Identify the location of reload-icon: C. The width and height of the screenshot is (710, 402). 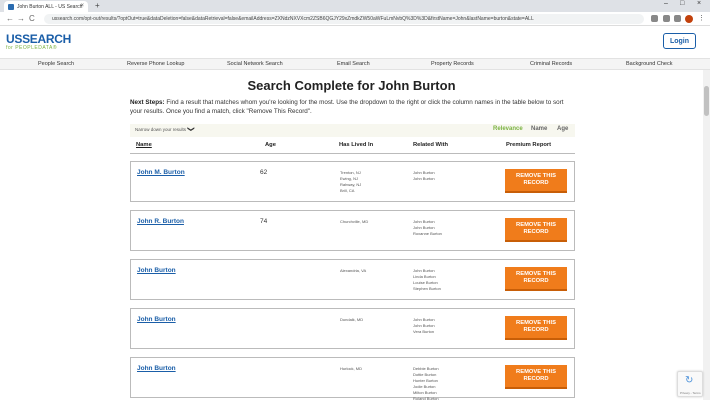
(32, 18).